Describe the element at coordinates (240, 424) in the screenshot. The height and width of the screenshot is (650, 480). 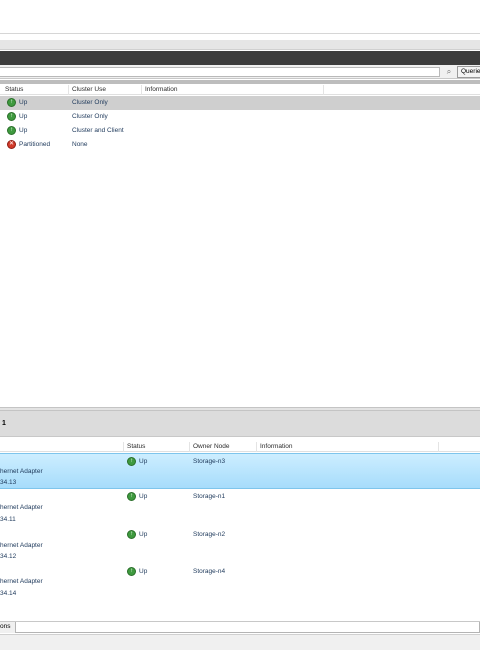
I see `details-title-bar: 1` at that location.